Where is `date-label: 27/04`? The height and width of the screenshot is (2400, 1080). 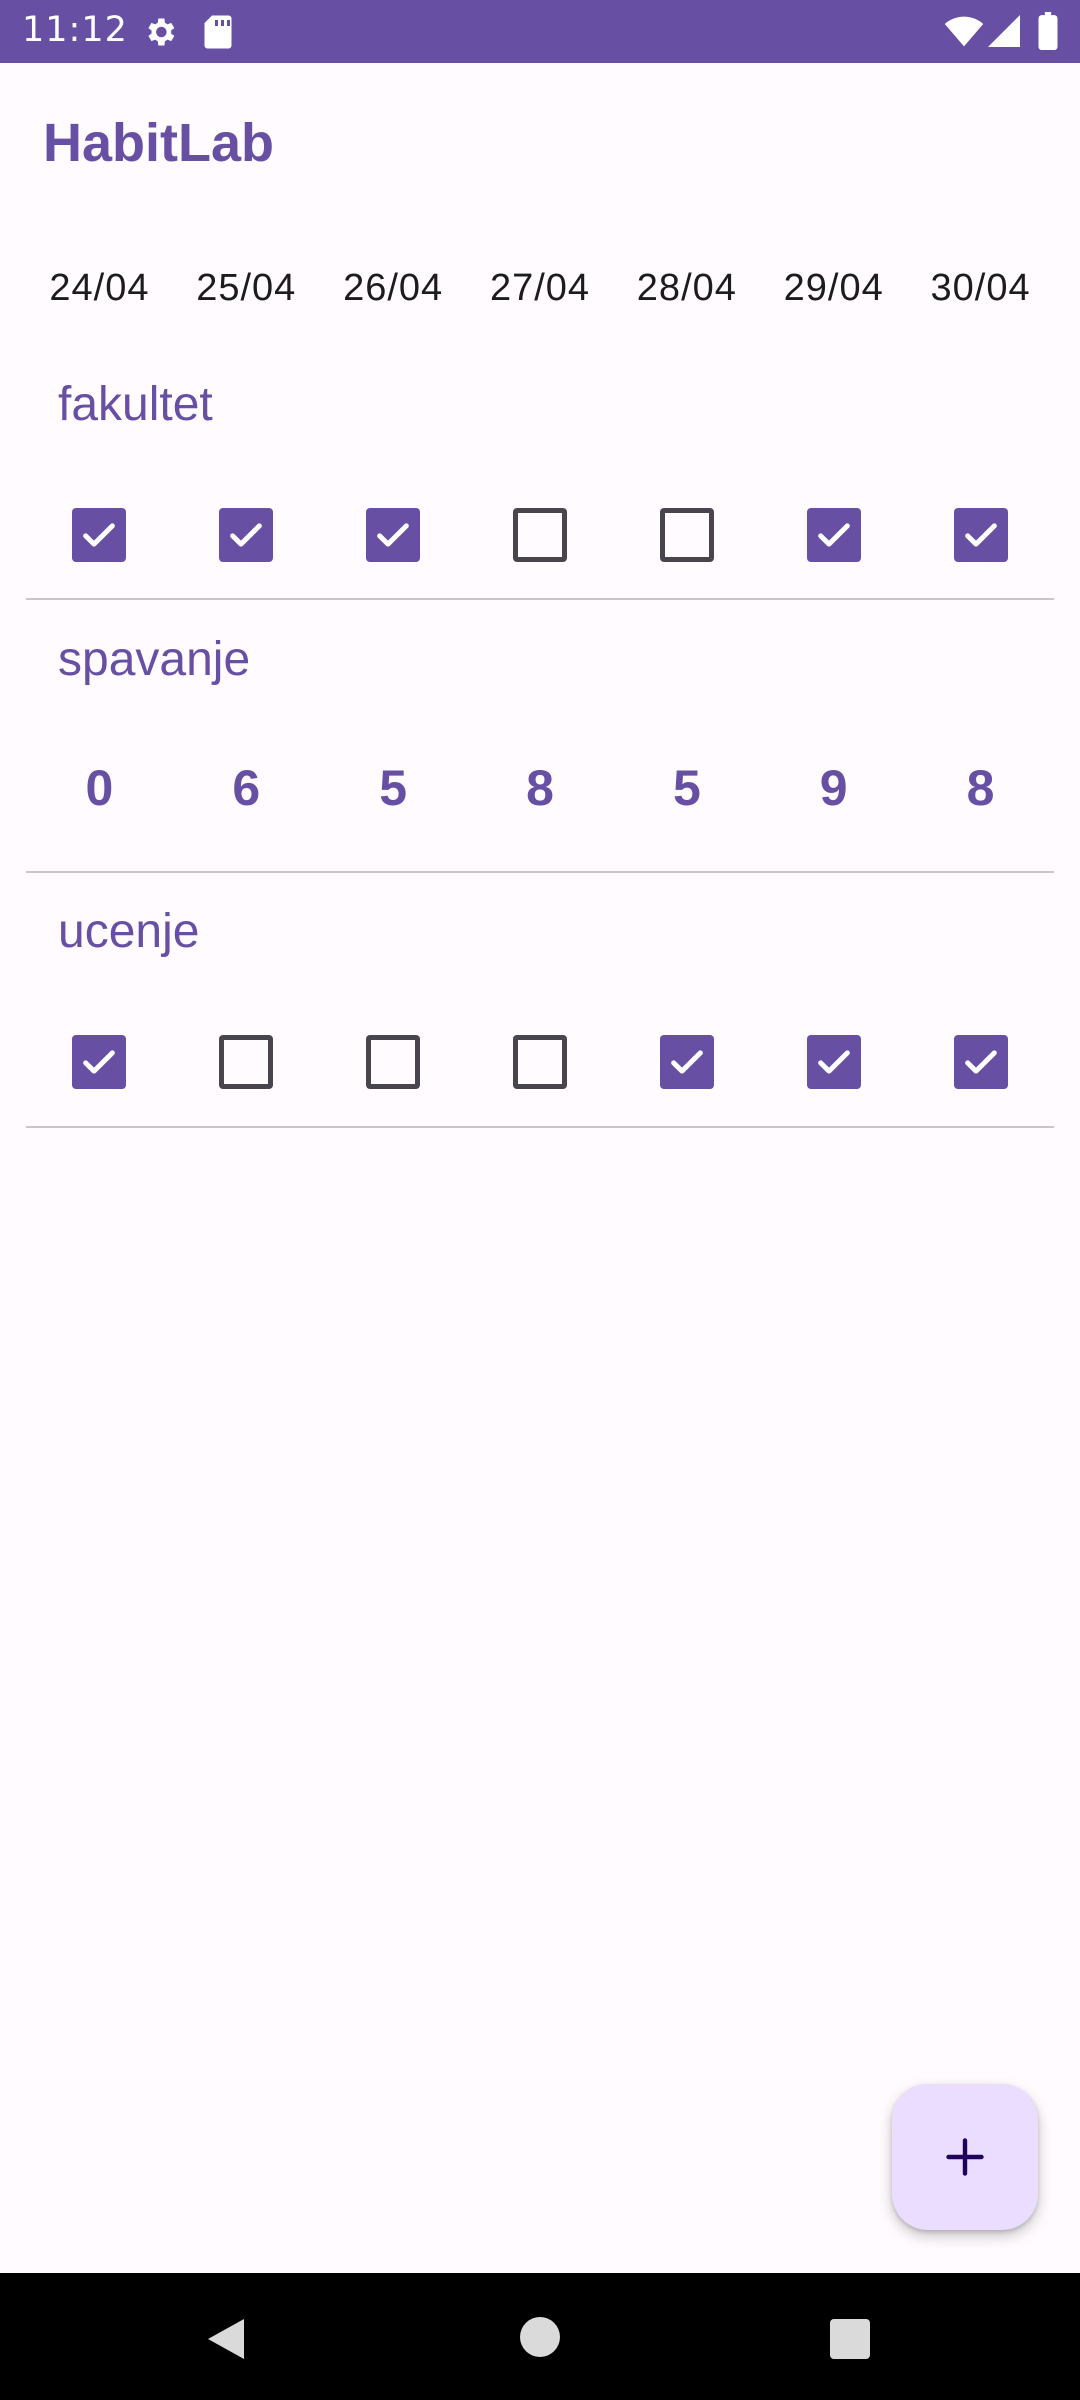 date-label: 27/04 is located at coordinates (540, 288).